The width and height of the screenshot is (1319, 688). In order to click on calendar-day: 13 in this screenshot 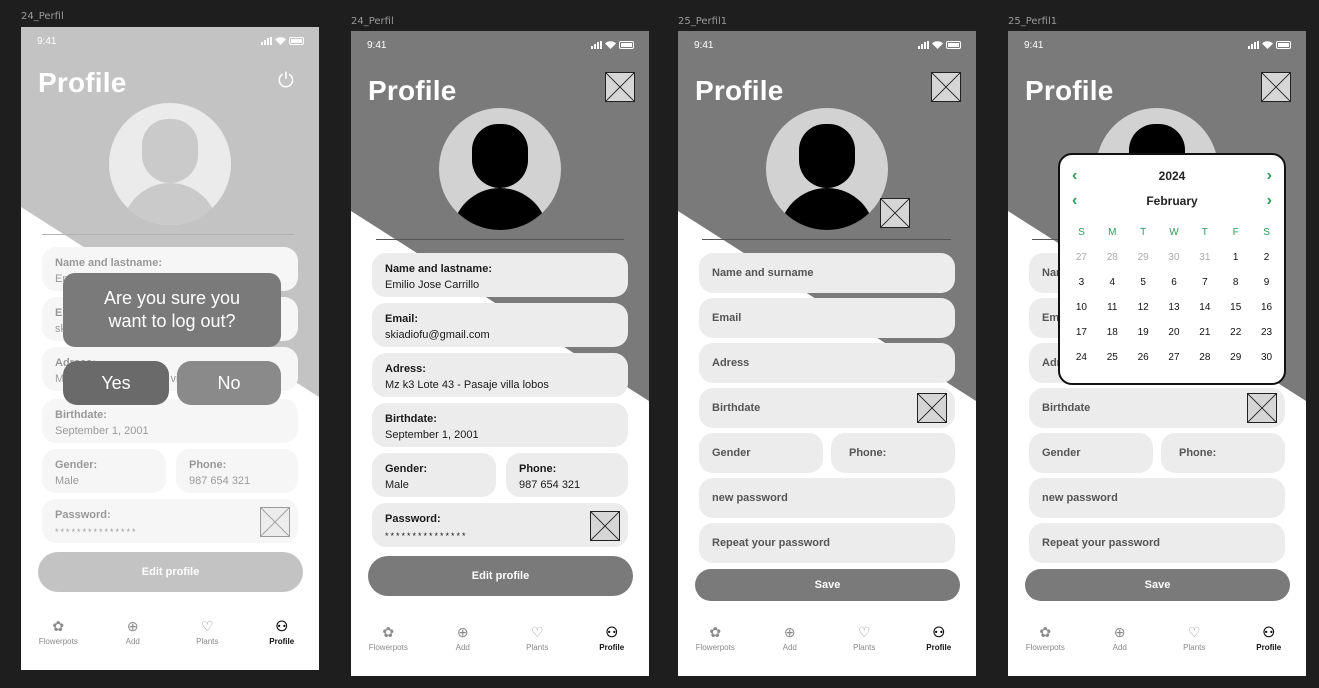, I will do `click(1174, 308)`.